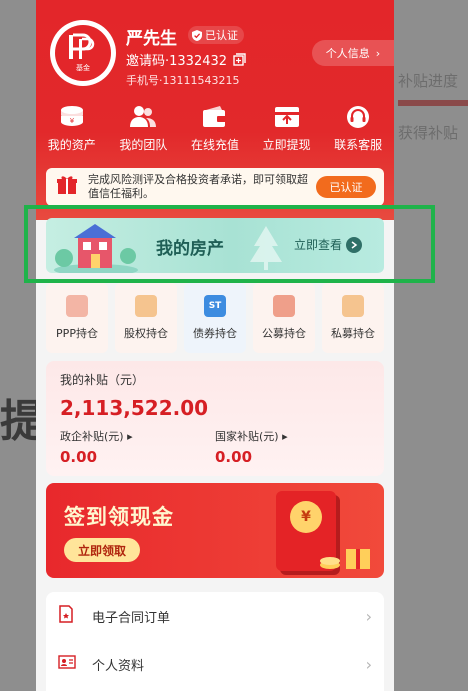 The width and height of the screenshot is (468, 691). I want to click on holding-private-fund: 私募持仓, so click(353, 318).